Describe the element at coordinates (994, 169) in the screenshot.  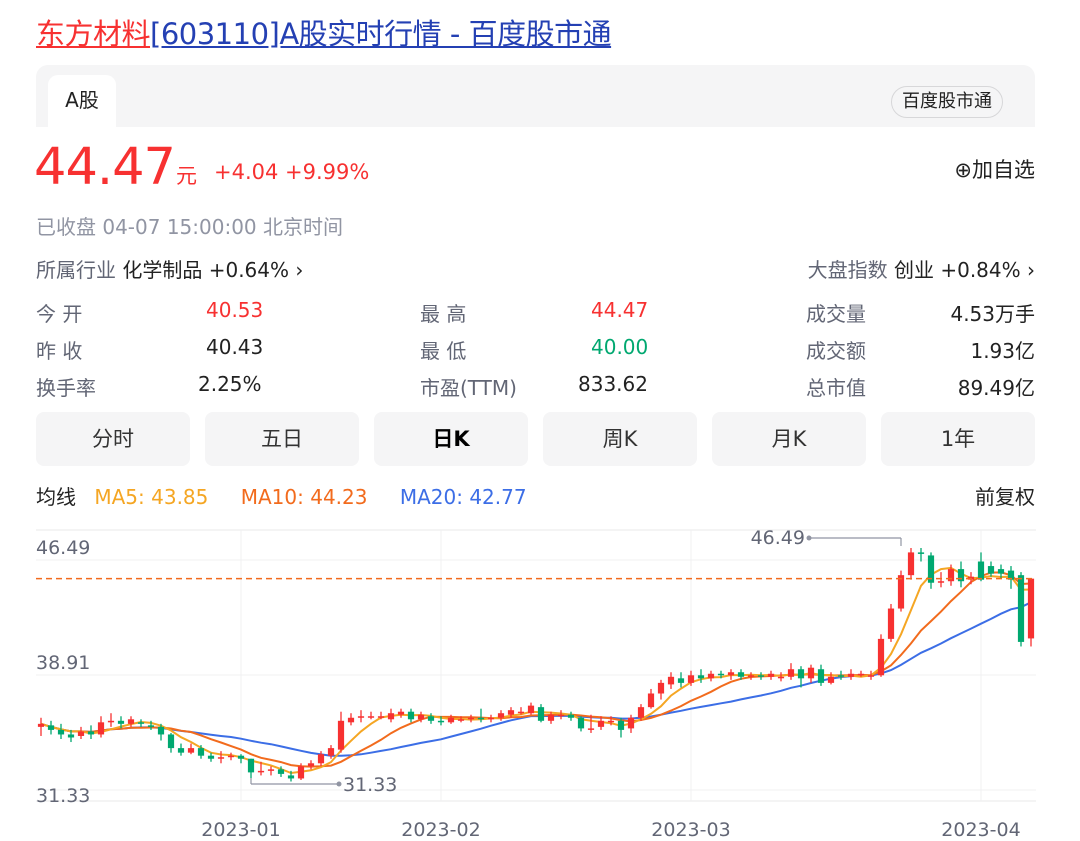
I see `add-watchlist-button: ⊕加自选` at that location.